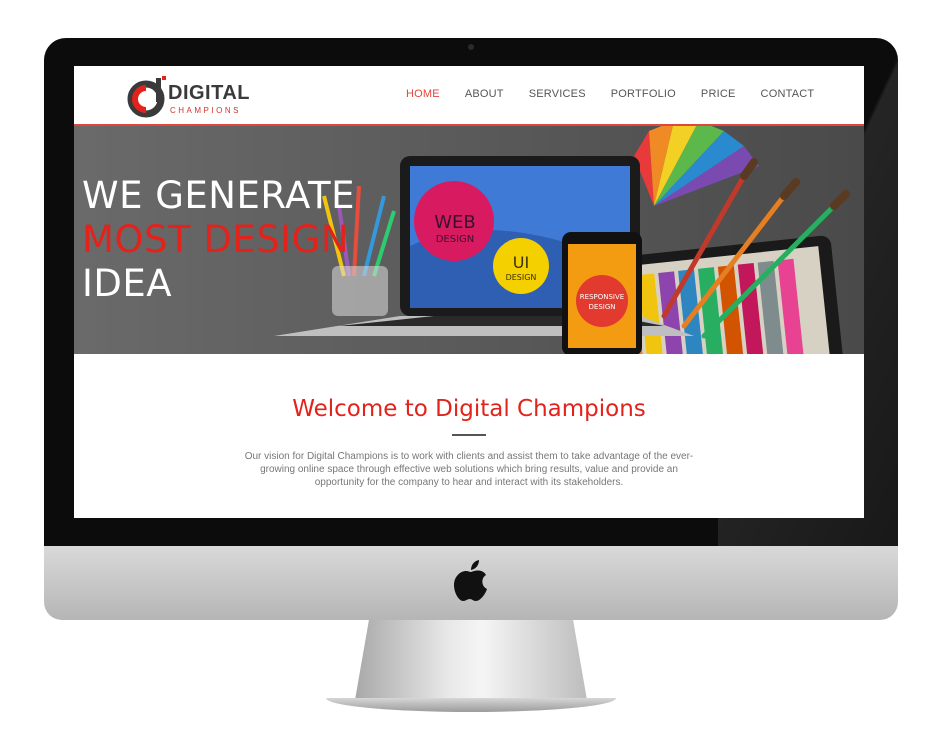 Image resolution: width=934 pixels, height=754 pixels. What do you see at coordinates (455, 222) in the screenshot?
I see `svg-text: WEB` at bounding box center [455, 222].